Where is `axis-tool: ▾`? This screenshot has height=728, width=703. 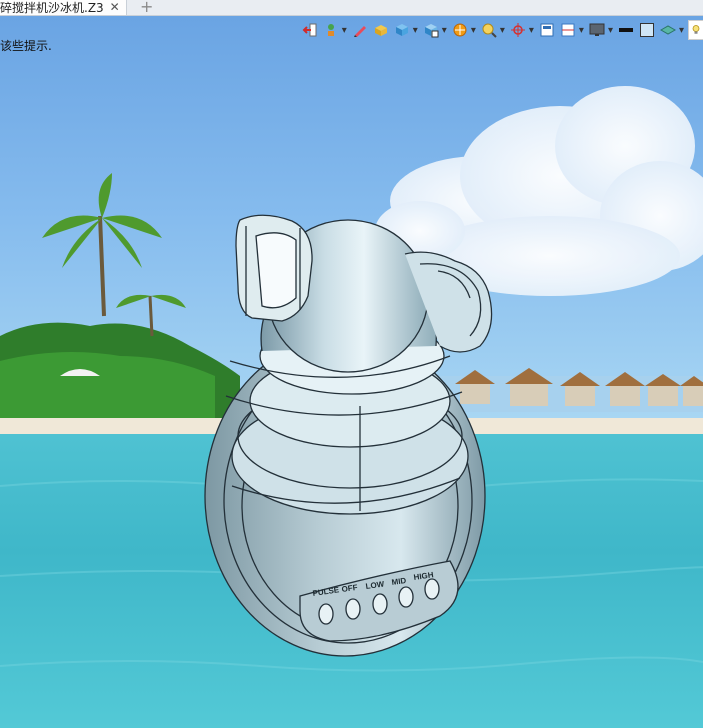 axis-tool: ▾ is located at coordinates (522, 30).